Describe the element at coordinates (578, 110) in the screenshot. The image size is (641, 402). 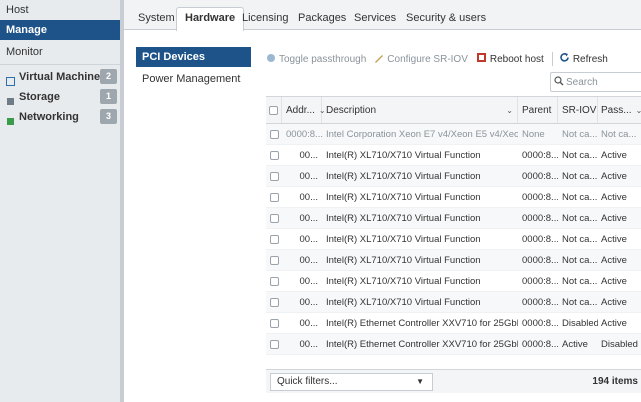
I see `col-sriov: SR-IOV⌄` at that location.